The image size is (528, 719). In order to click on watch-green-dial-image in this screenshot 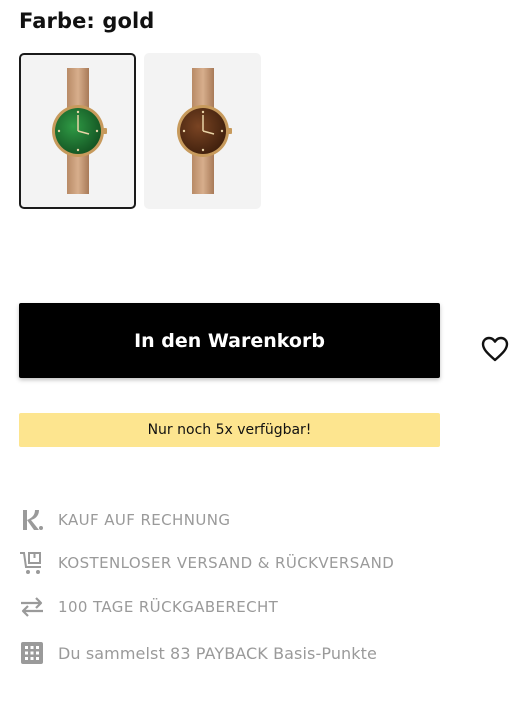, I will do `click(79, 131)`.